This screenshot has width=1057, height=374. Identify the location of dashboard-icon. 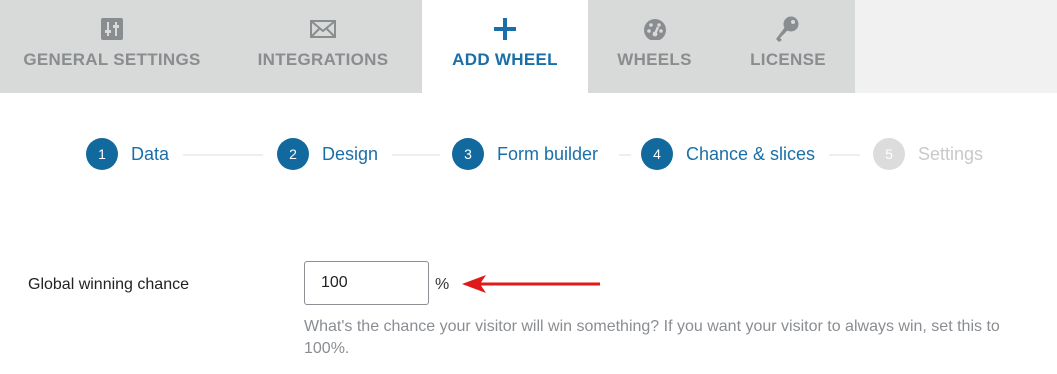
(655, 29).